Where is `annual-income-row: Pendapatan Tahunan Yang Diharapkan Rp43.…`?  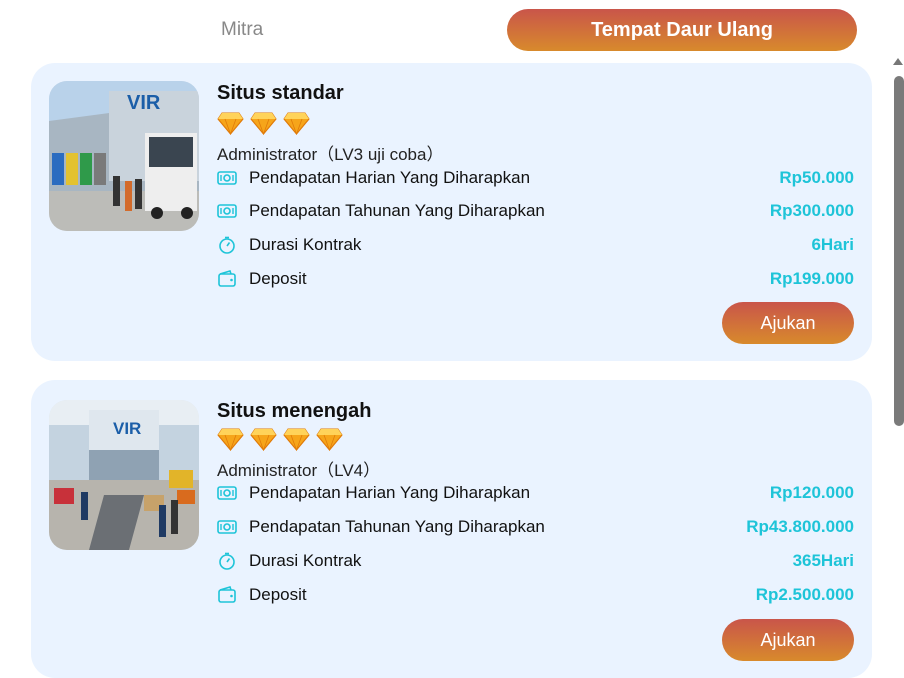
annual-income-row: Pendapatan Tahunan Yang Diharapkan Rp43.… is located at coordinates (535, 527).